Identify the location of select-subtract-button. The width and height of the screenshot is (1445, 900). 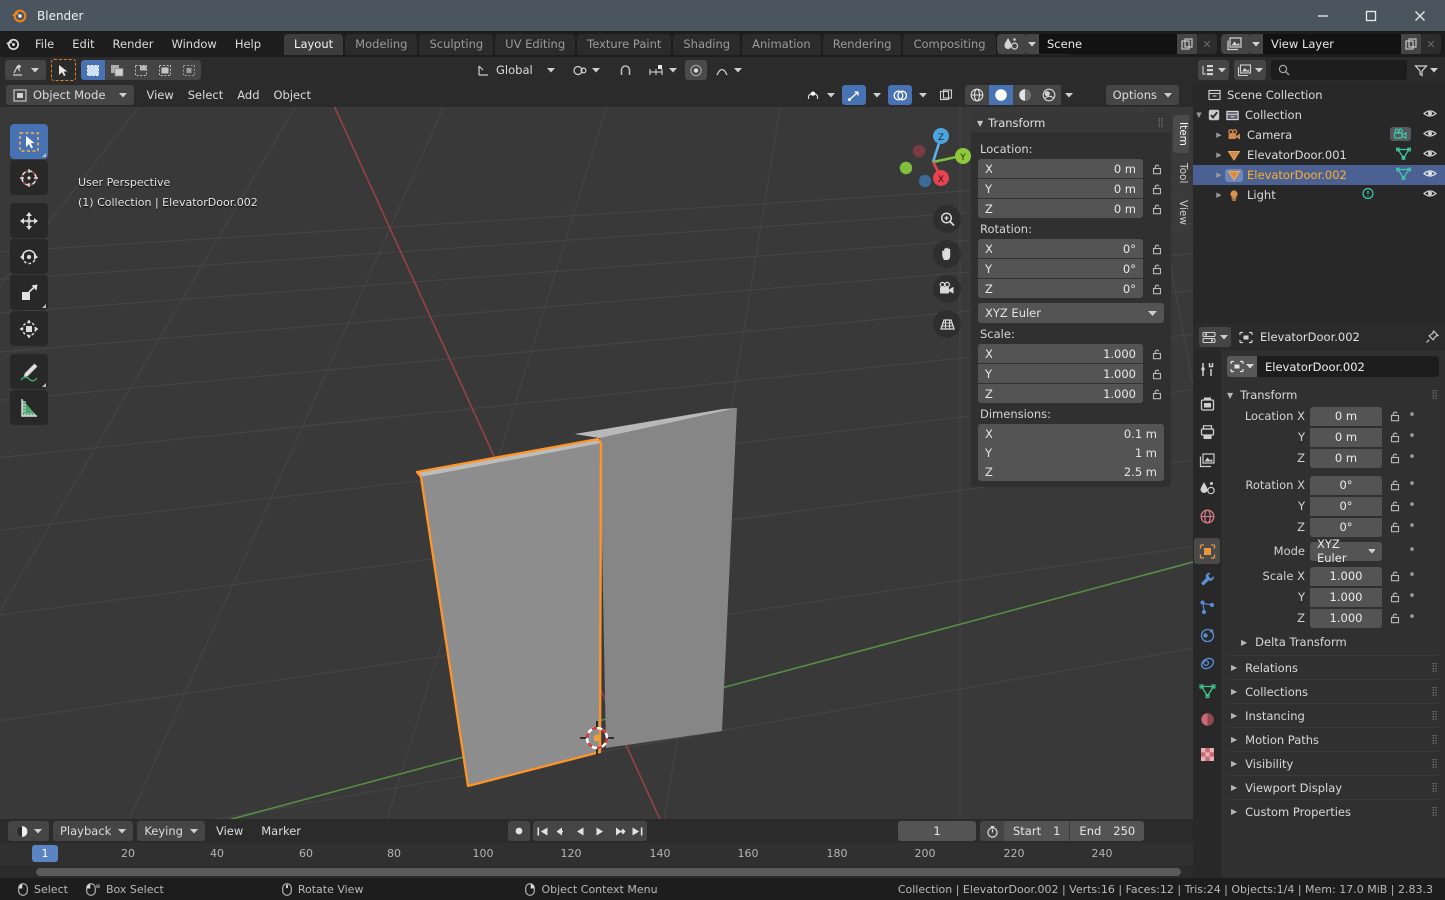
(141, 70).